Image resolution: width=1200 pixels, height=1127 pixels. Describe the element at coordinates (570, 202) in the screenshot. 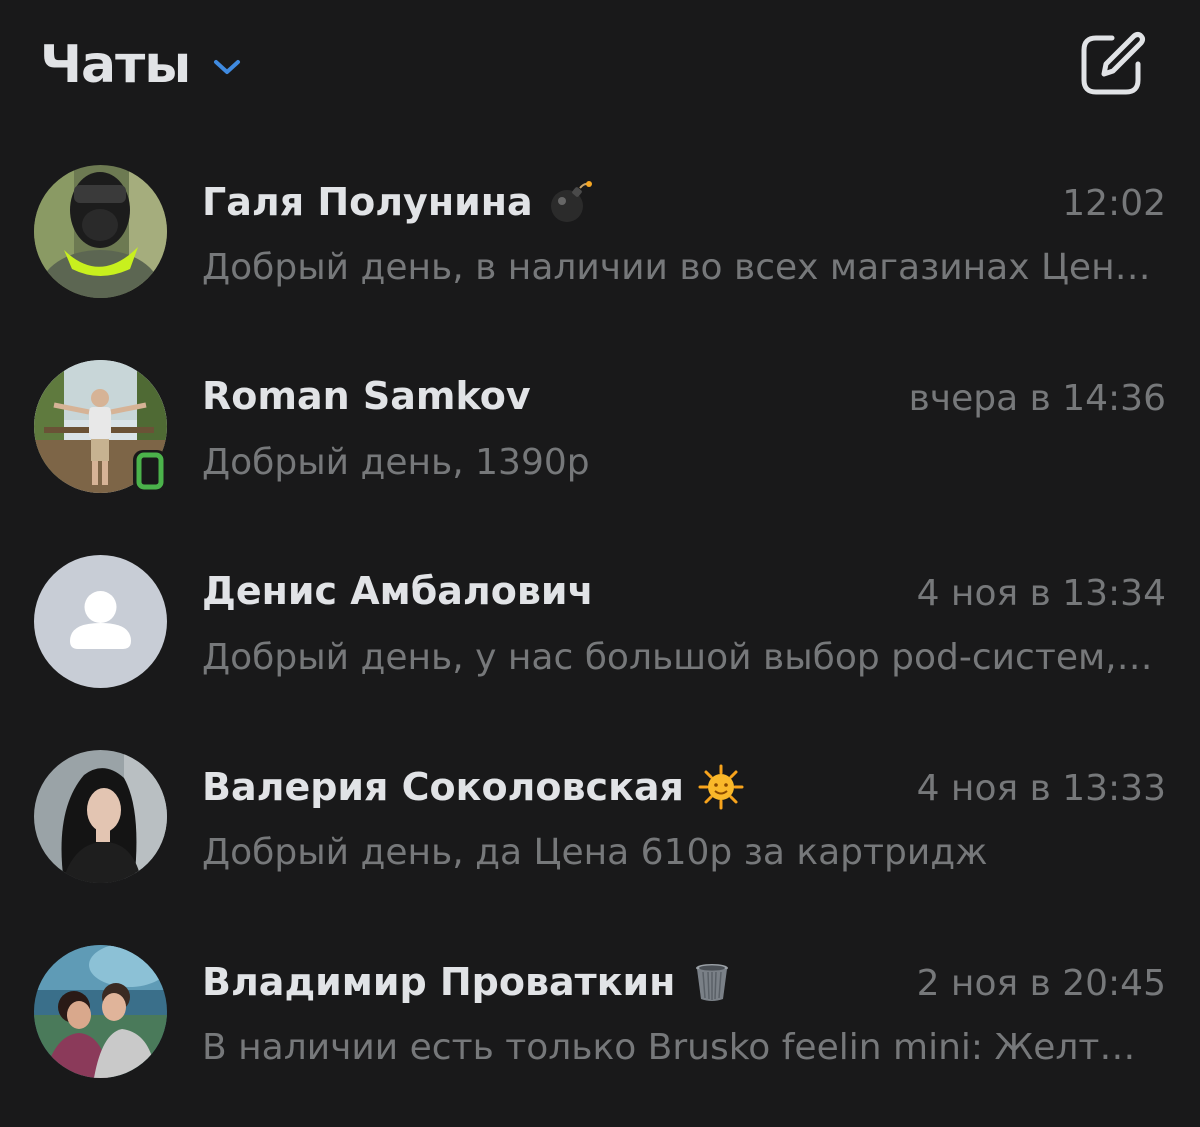

I see `bomb-icon` at that location.